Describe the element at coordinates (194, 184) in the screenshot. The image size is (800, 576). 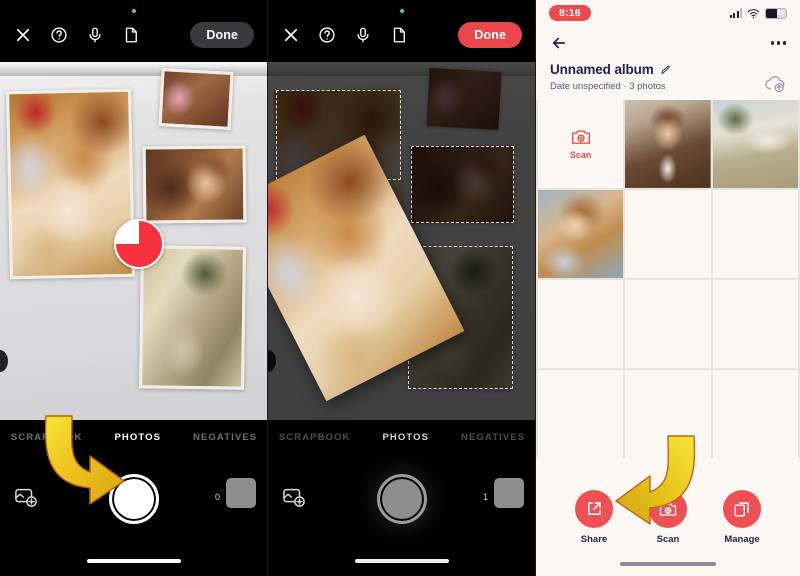
I see `scrapbook-photo-man` at that location.